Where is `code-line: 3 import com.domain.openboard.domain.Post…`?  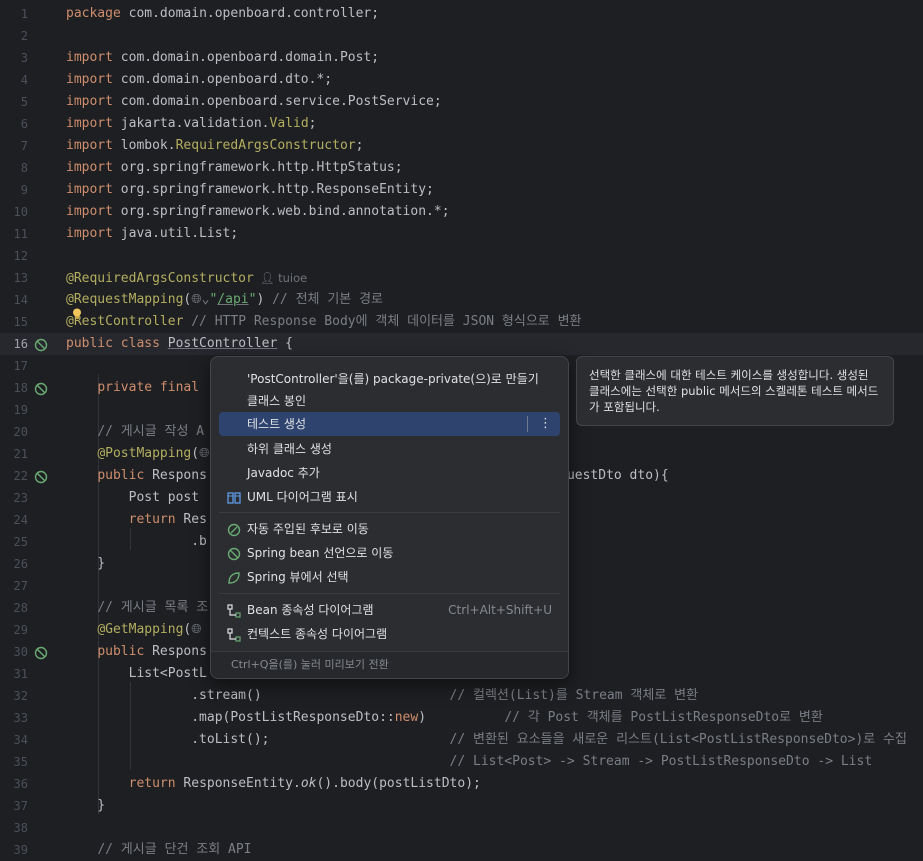
code-line: 3 import com.domain.openboard.domain.Post… is located at coordinates (461, 58).